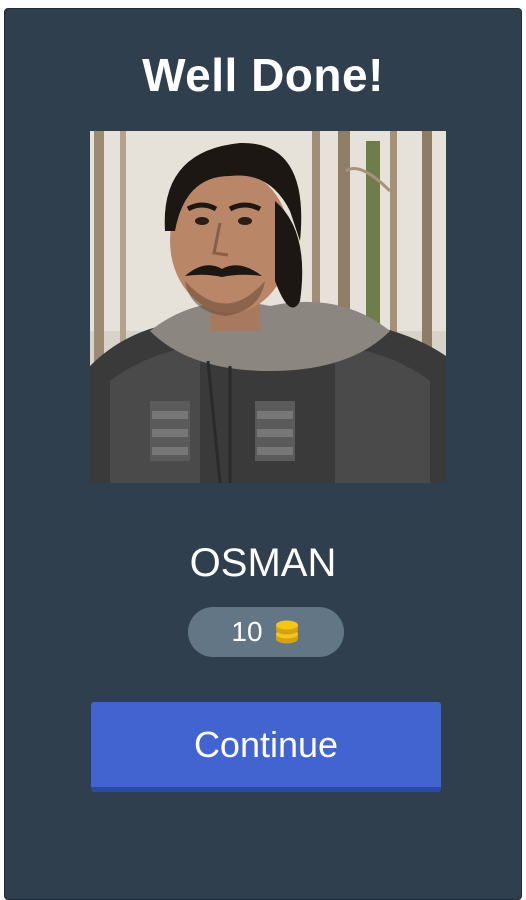  I want to click on reward-badge: 10, so click(266, 632).